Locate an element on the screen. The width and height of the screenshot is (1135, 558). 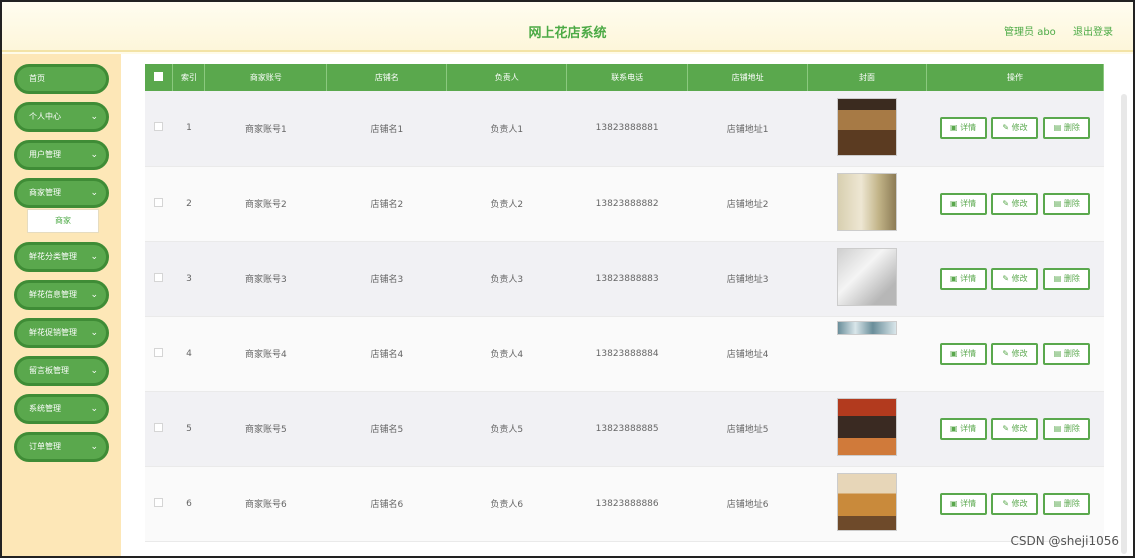
logout-link: 退出登录 is located at coordinates (1093, 32).